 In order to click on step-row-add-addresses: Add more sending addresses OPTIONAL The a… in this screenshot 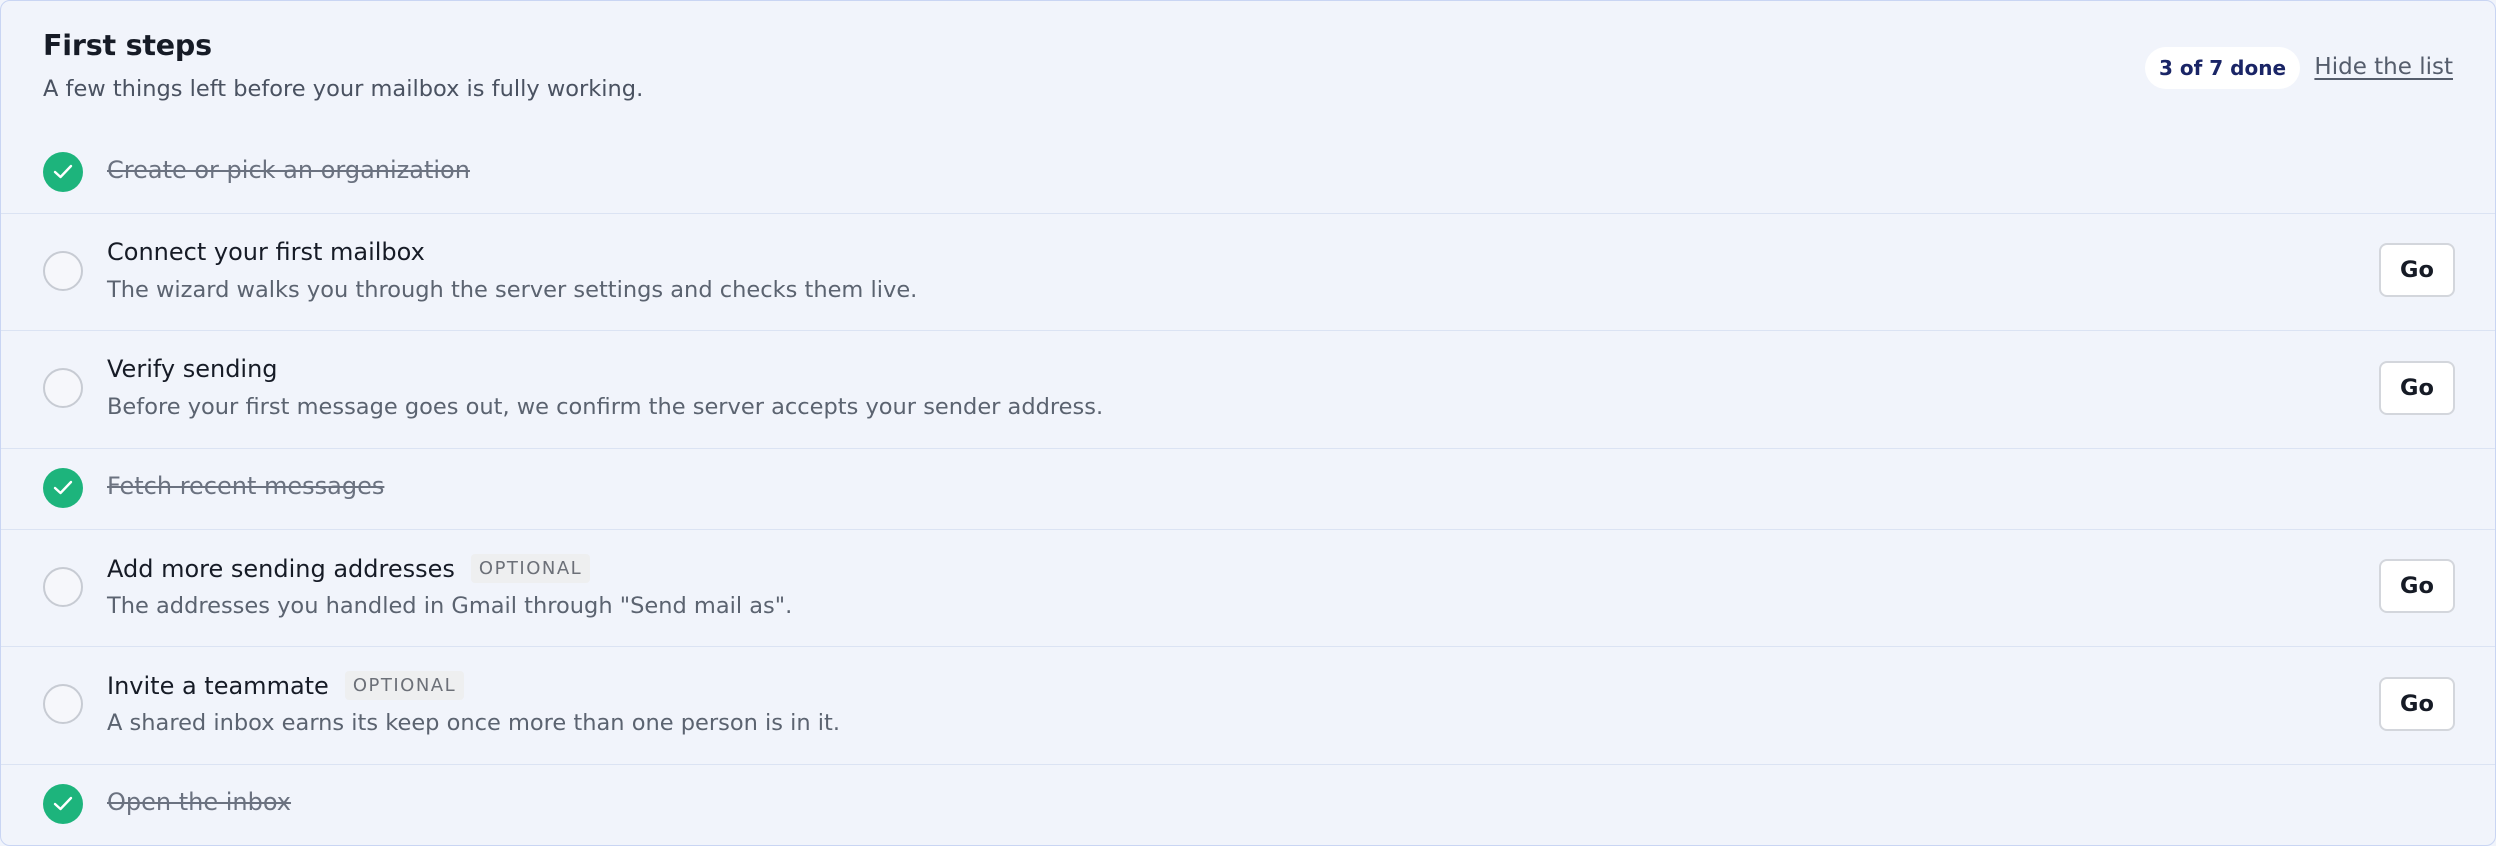, I will do `click(1248, 588)`.